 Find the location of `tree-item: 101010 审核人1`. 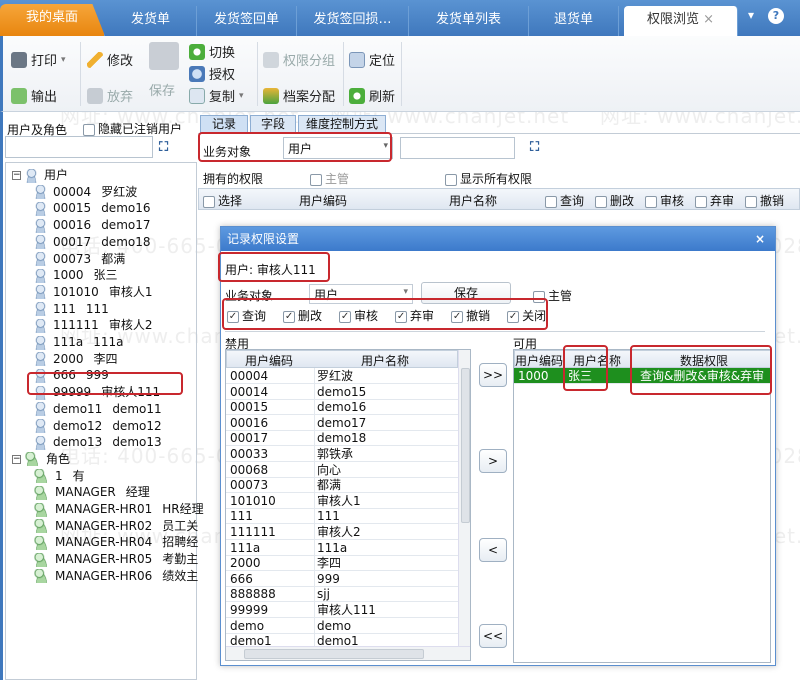

tree-item: 101010 审核人1 is located at coordinates (93, 292).